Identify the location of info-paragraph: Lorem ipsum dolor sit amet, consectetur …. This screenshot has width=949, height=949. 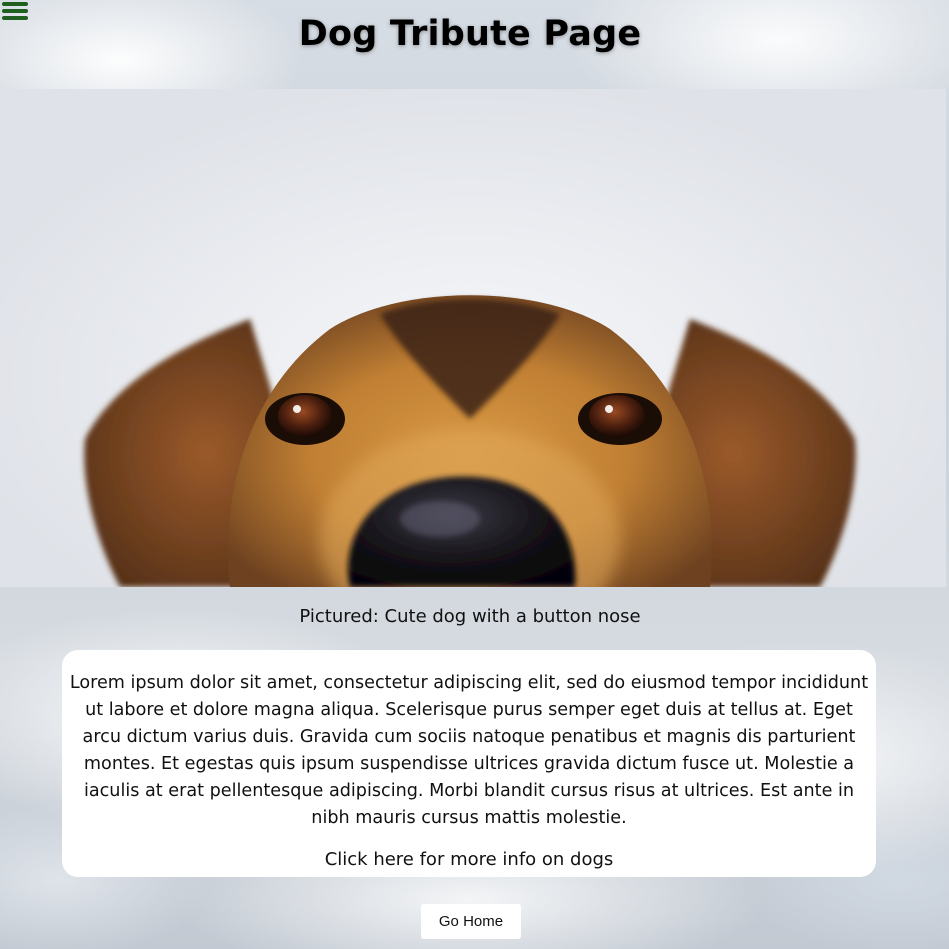
(469, 750).